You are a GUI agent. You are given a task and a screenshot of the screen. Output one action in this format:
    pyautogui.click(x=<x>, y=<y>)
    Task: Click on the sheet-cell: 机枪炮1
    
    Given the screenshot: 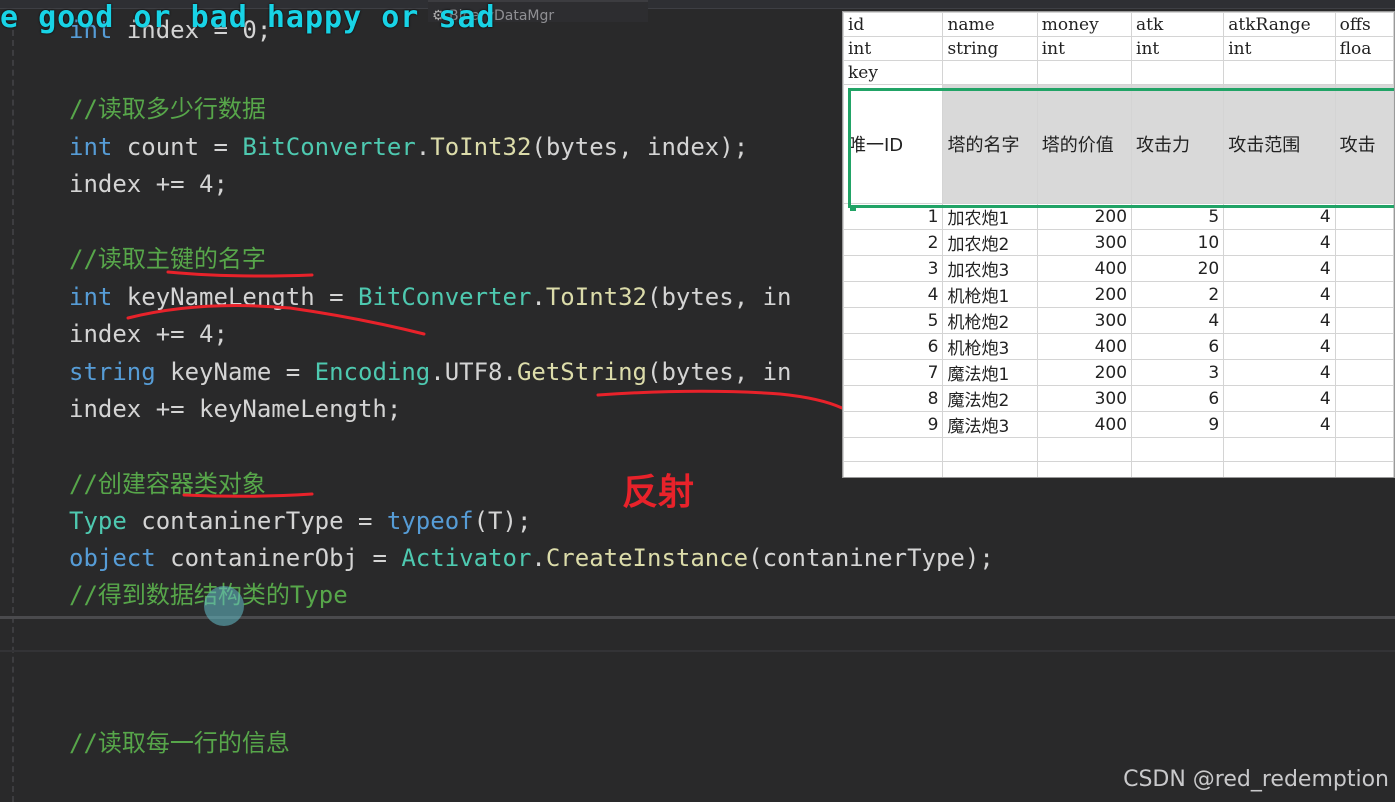 What is the action you would take?
    pyautogui.click(x=990, y=294)
    